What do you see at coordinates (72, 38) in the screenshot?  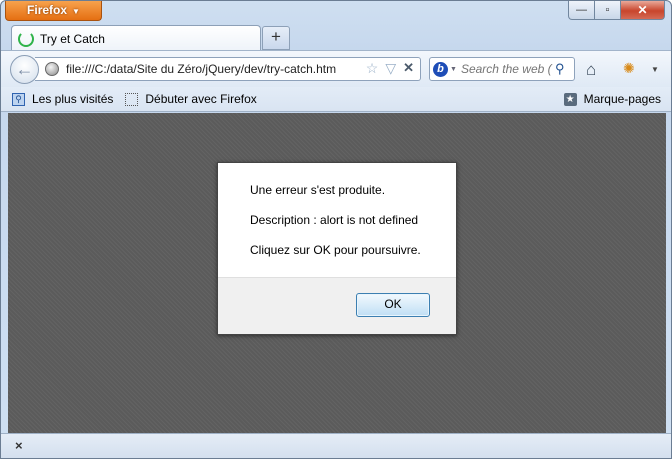 I see `tab-title: Try et Catch` at bounding box center [72, 38].